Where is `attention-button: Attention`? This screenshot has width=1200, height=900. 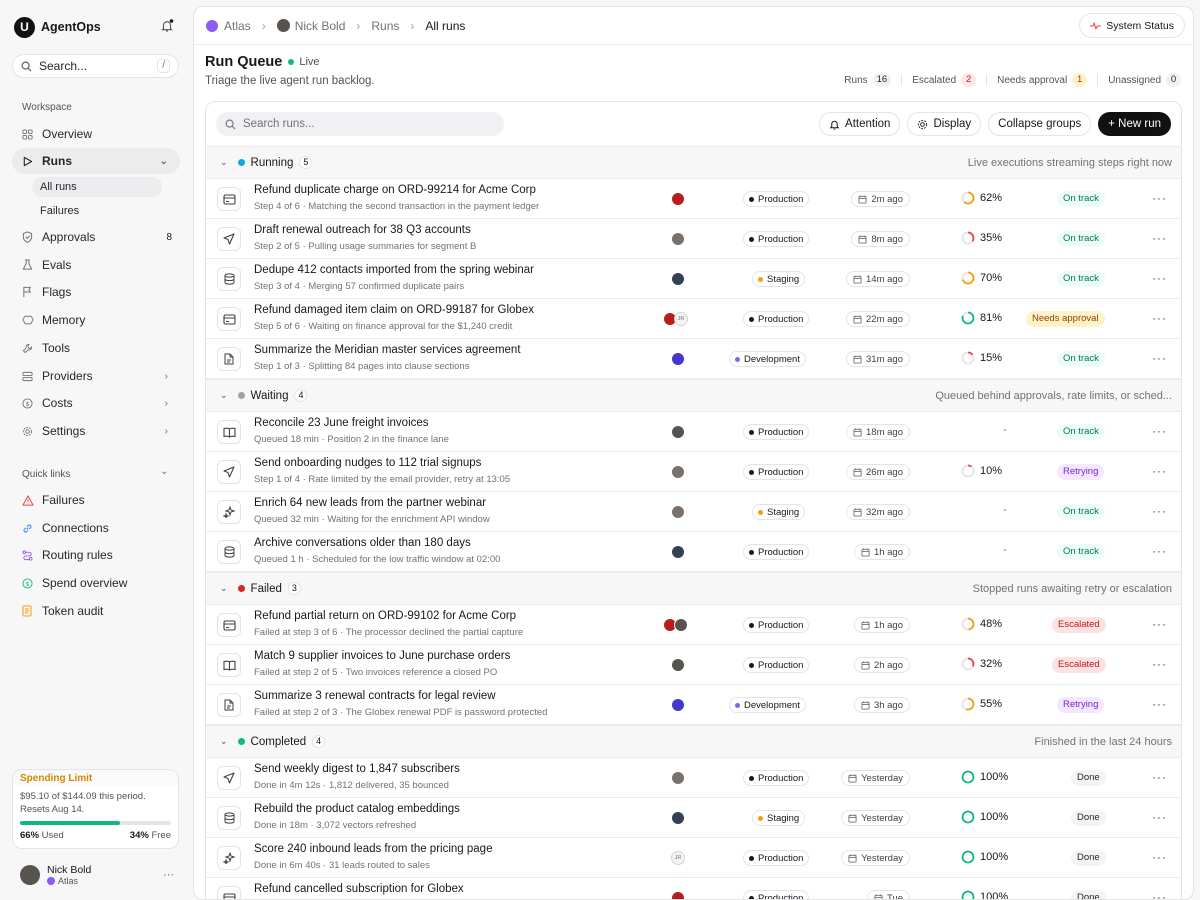
attention-button: Attention is located at coordinates (860, 124).